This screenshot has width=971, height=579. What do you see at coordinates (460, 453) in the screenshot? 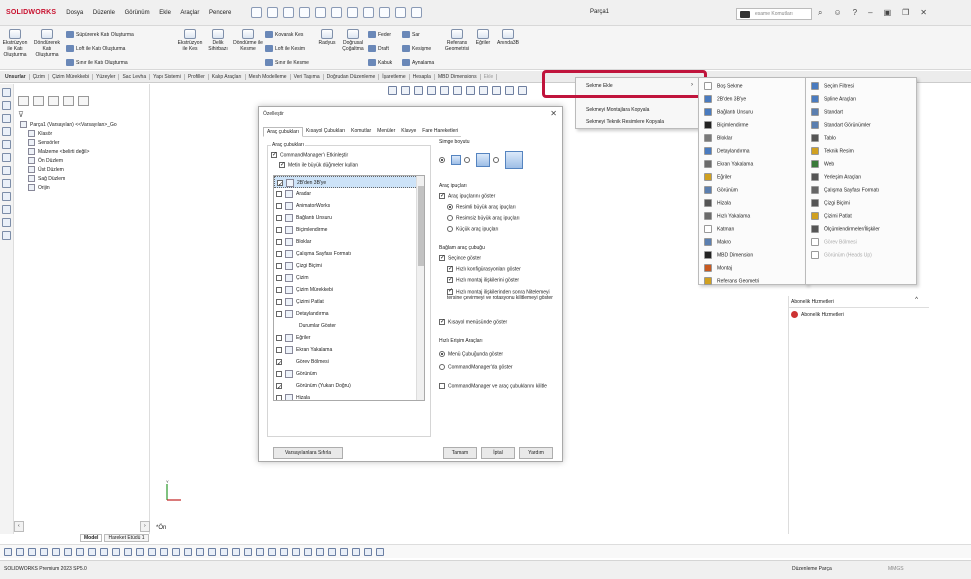
I see `ok-button: Tamam` at bounding box center [460, 453].